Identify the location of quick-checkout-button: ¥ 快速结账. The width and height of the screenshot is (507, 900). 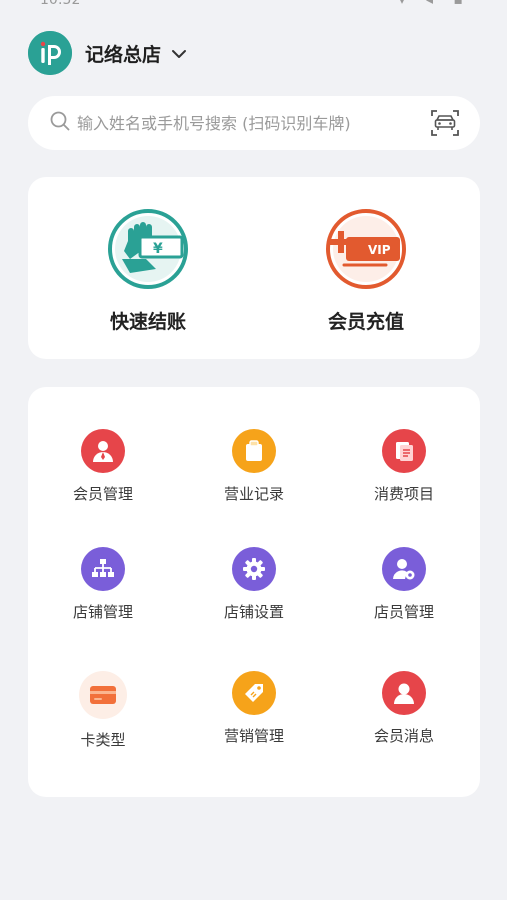
(148, 270).